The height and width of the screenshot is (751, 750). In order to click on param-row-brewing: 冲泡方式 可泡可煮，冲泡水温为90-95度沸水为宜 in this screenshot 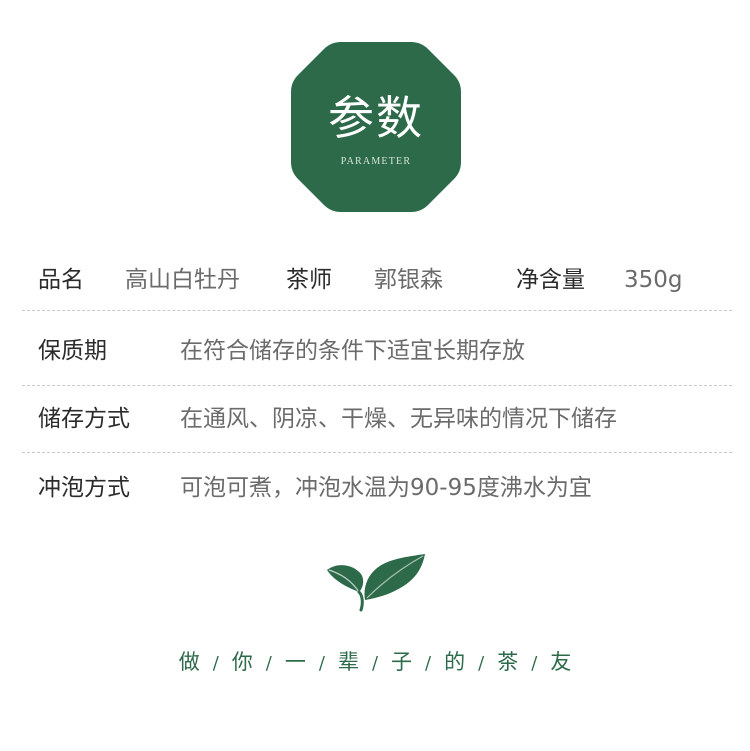, I will do `click(377, 488)`.